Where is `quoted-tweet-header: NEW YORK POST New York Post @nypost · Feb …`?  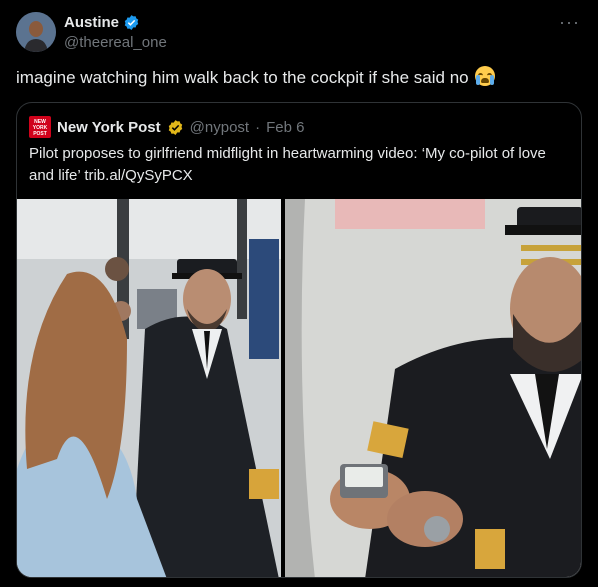 quoted-tweet-header: NEW YORK POST New York Post @nypost · Feb … is located at coordinates (166, 127).